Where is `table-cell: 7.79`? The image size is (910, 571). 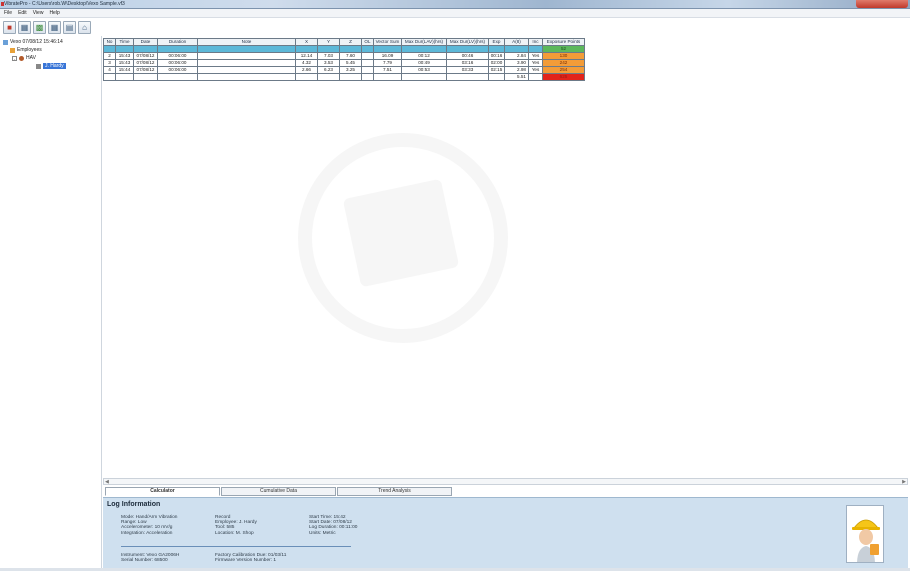 table-cell: 7.79 is located at coordinates (387, 63).